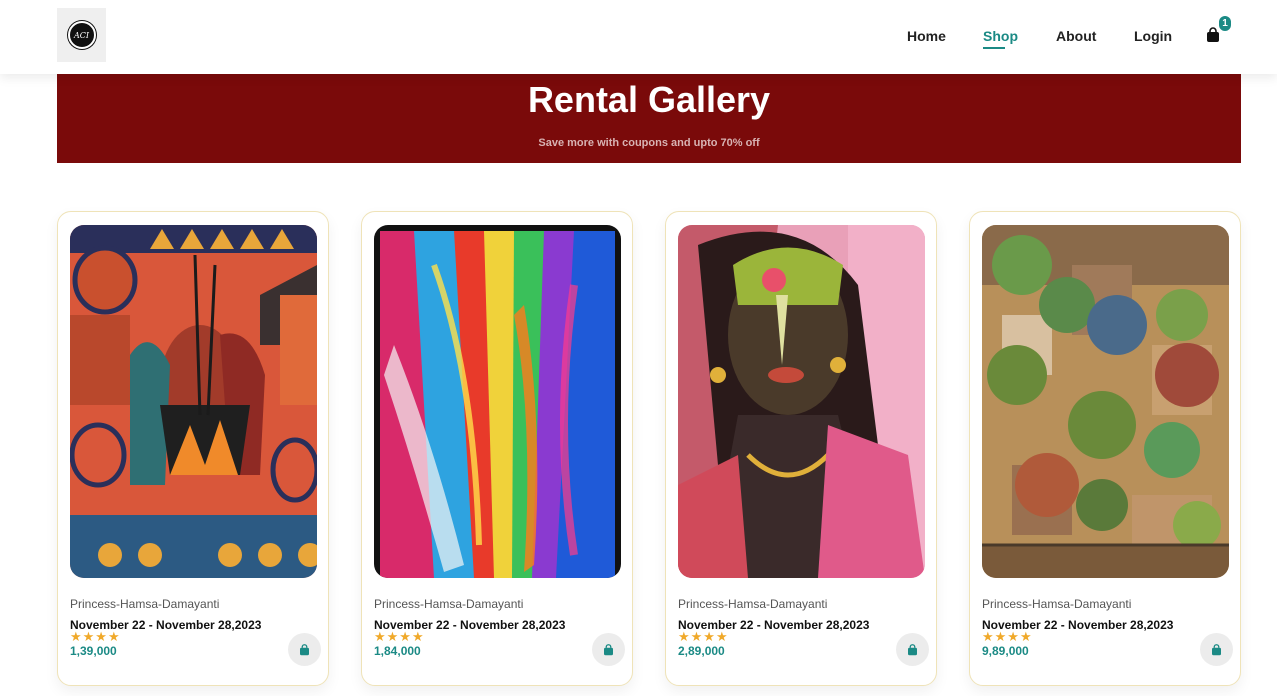 Image resolution: width=1277 pixels, height=696 pixels. What do you see at coordinates (1153, 36) in the screenshot?
I see `nav-login: Login` at bounding box center [1153, 36].